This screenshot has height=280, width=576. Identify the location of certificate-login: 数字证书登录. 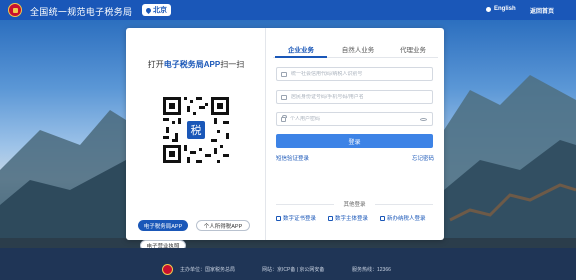
(296, 218).